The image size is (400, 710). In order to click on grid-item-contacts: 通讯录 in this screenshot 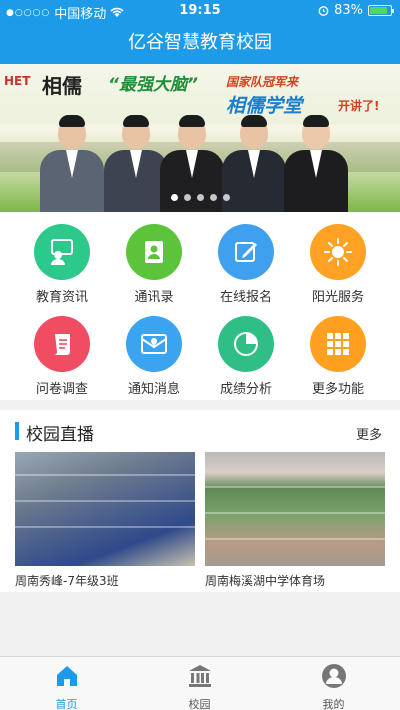, I will do `click(154, 258)`.